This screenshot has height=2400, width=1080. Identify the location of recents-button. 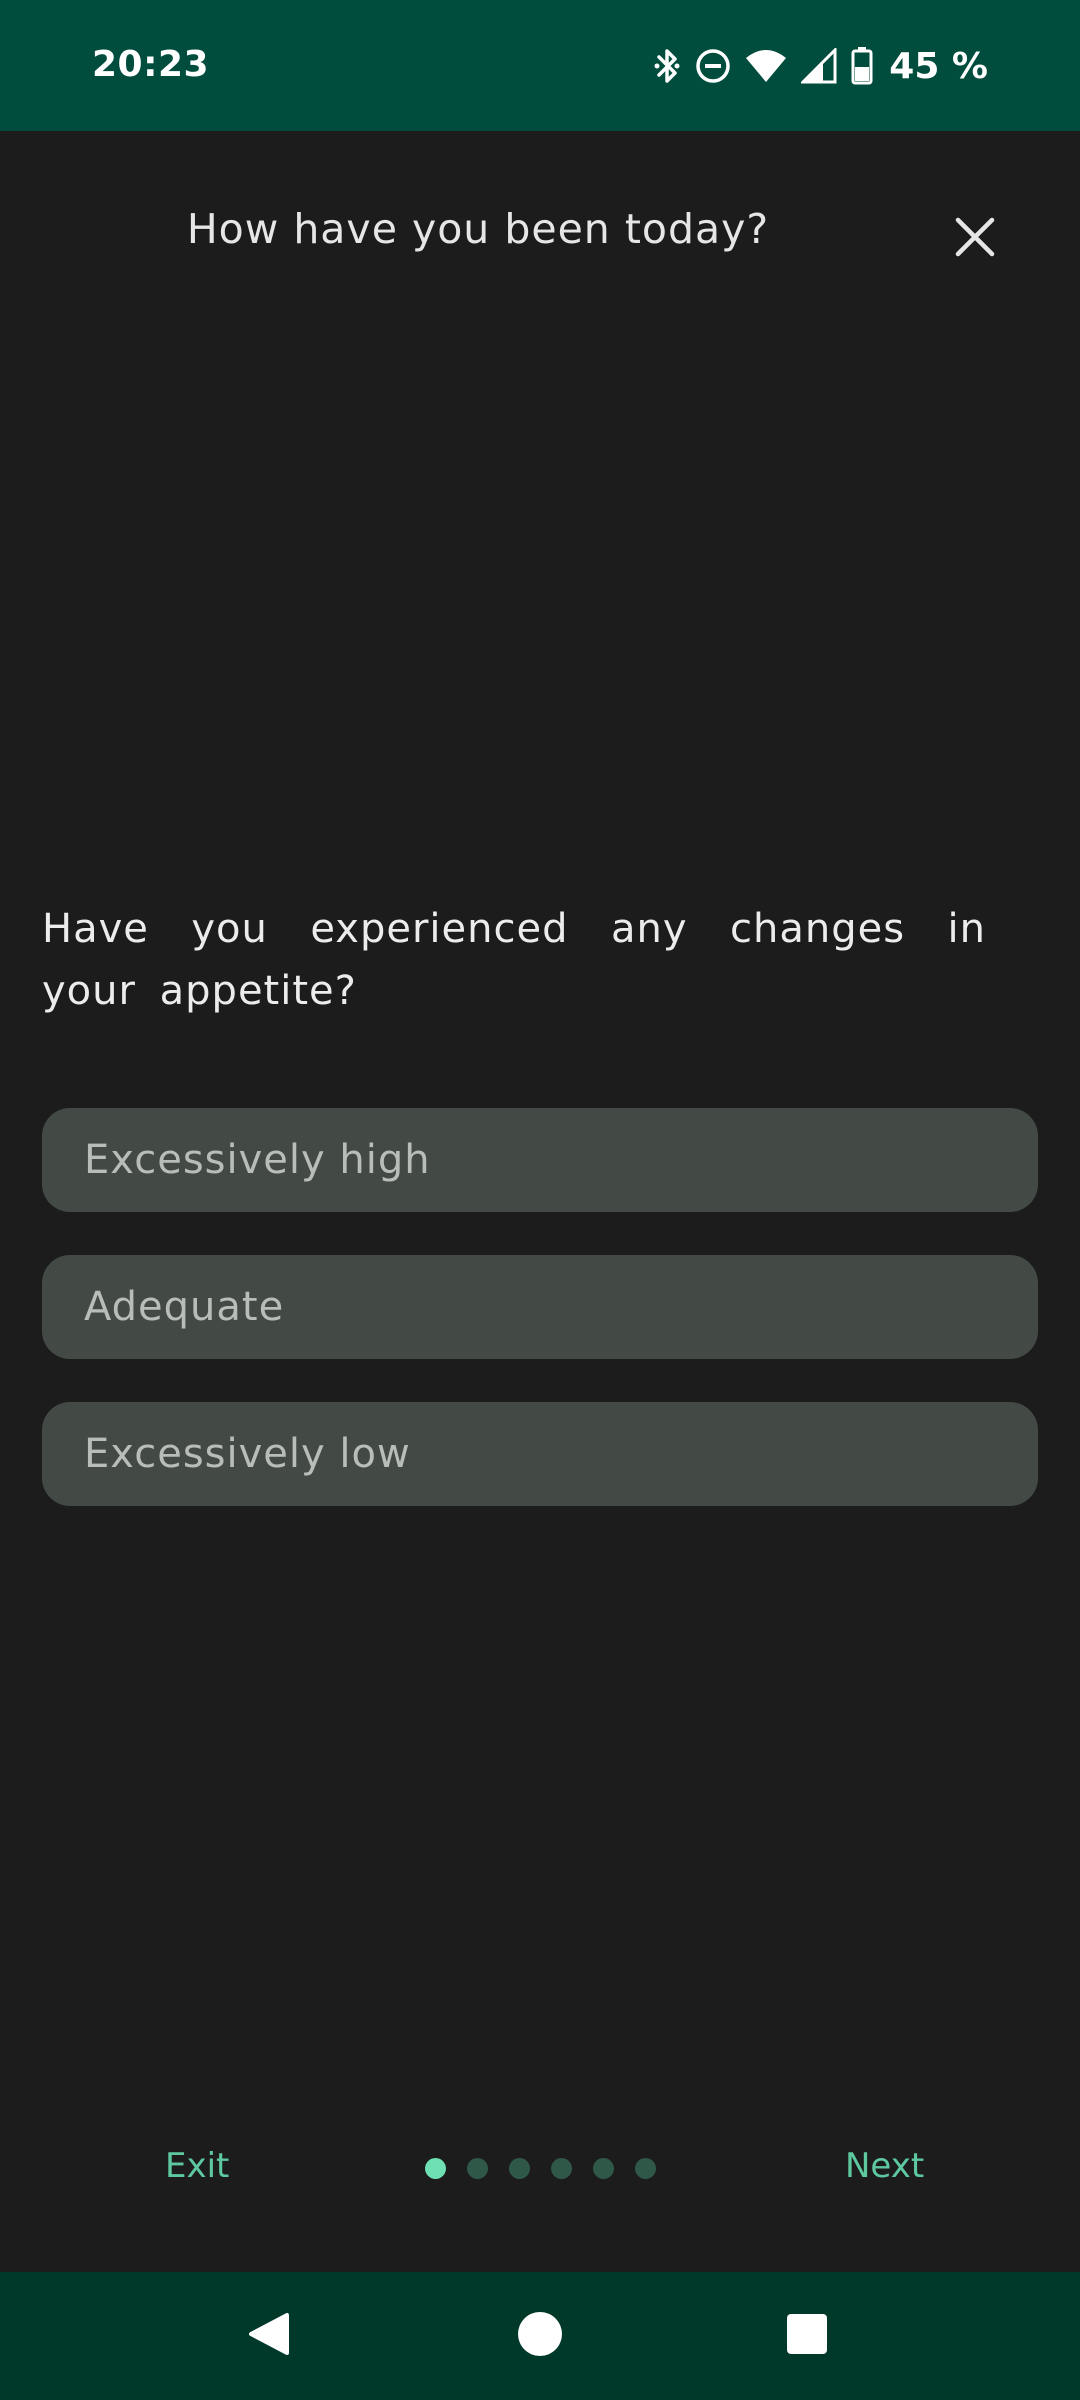
(807, 2336).